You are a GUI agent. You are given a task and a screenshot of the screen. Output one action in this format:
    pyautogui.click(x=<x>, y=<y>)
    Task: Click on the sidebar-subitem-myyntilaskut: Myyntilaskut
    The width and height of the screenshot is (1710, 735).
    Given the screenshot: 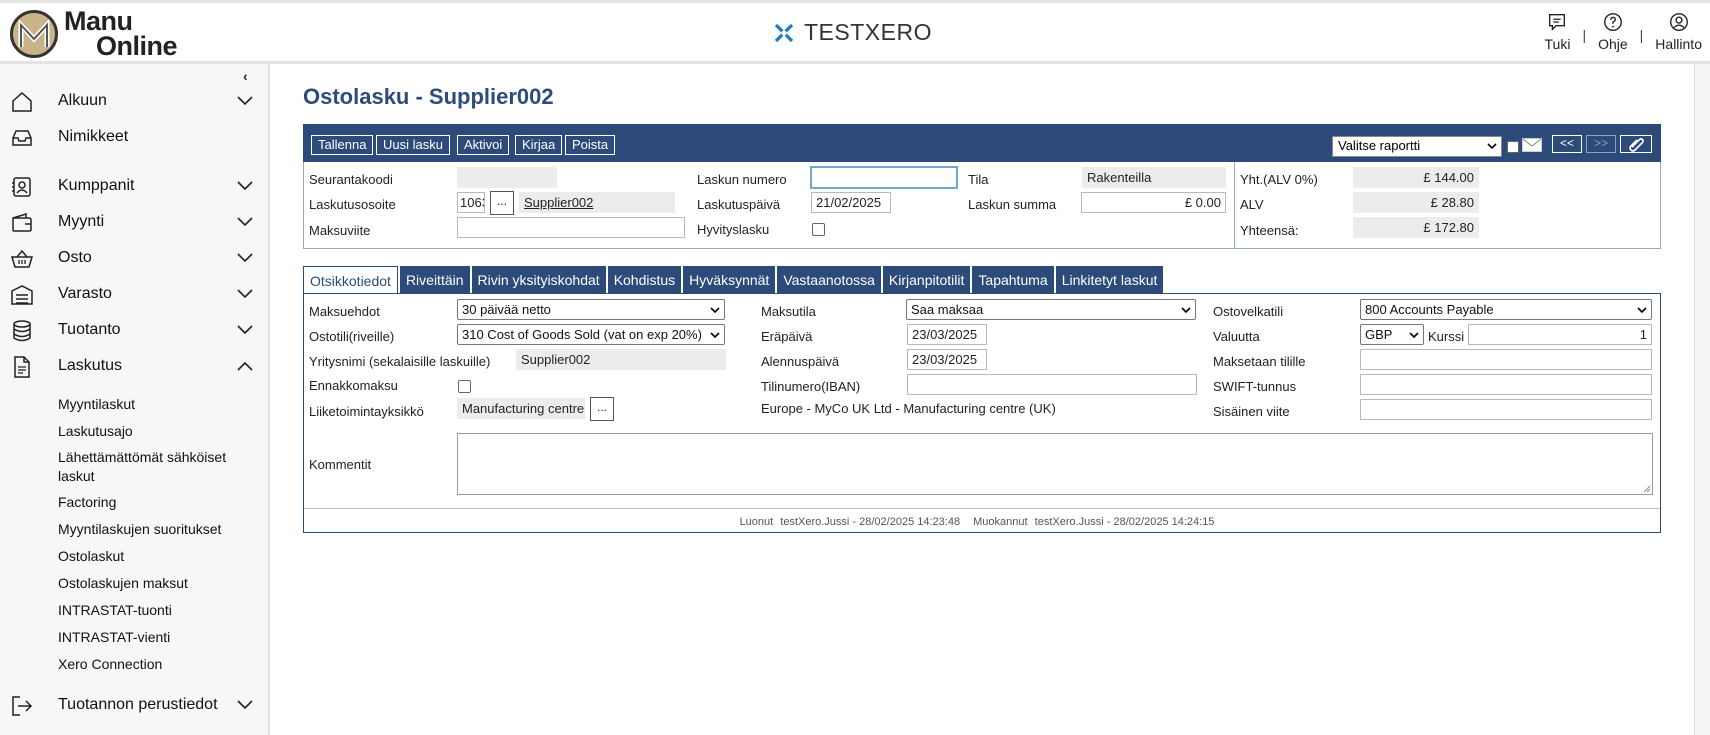 What is the action you would take?
    pyautogui.click(x=158, y=404)
    